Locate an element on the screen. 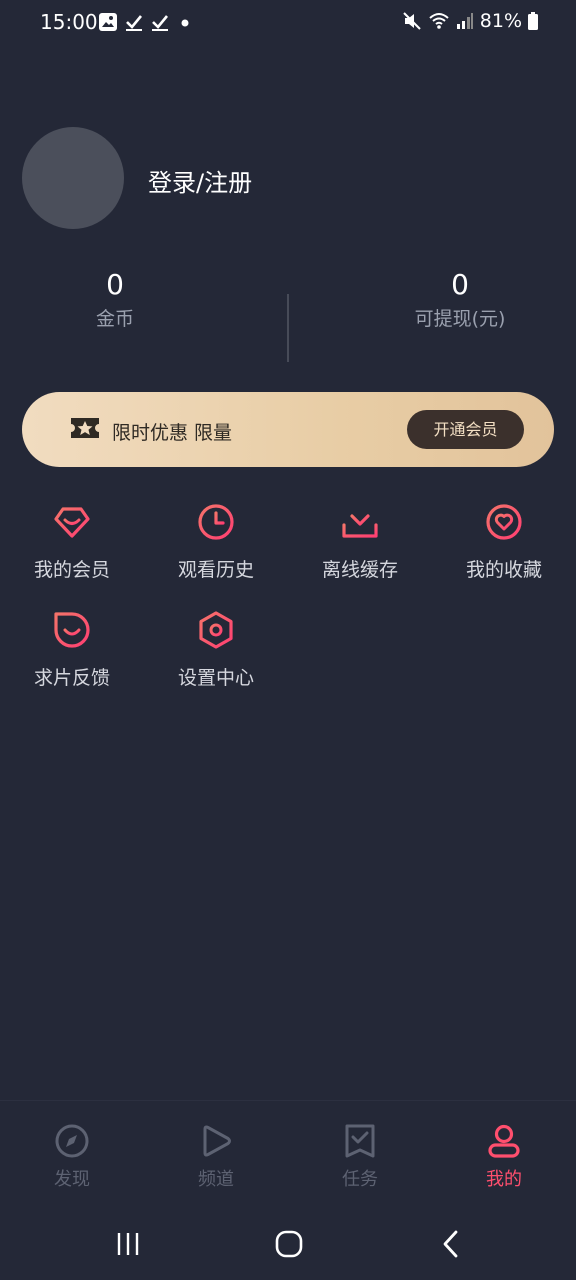 The width and height of the screenshot is (576, 1280). vip-promo-text: 限时优惠 限量 is located at coordinates (172, 433).